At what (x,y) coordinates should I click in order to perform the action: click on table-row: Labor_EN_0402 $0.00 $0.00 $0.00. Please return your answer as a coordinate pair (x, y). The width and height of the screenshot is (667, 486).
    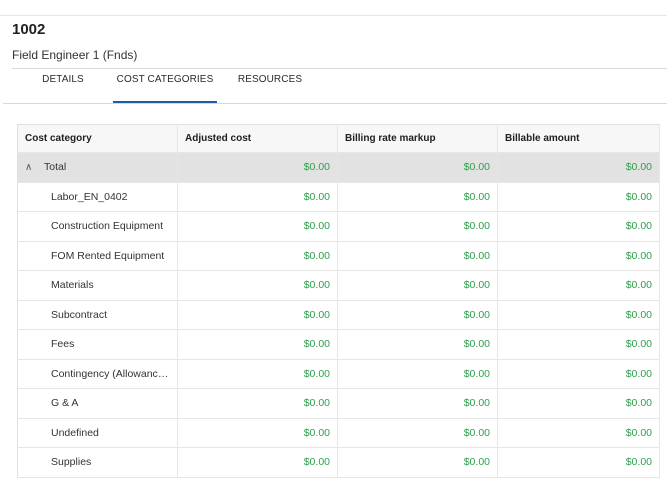
    Looking at the image, I should click on (338, 197).